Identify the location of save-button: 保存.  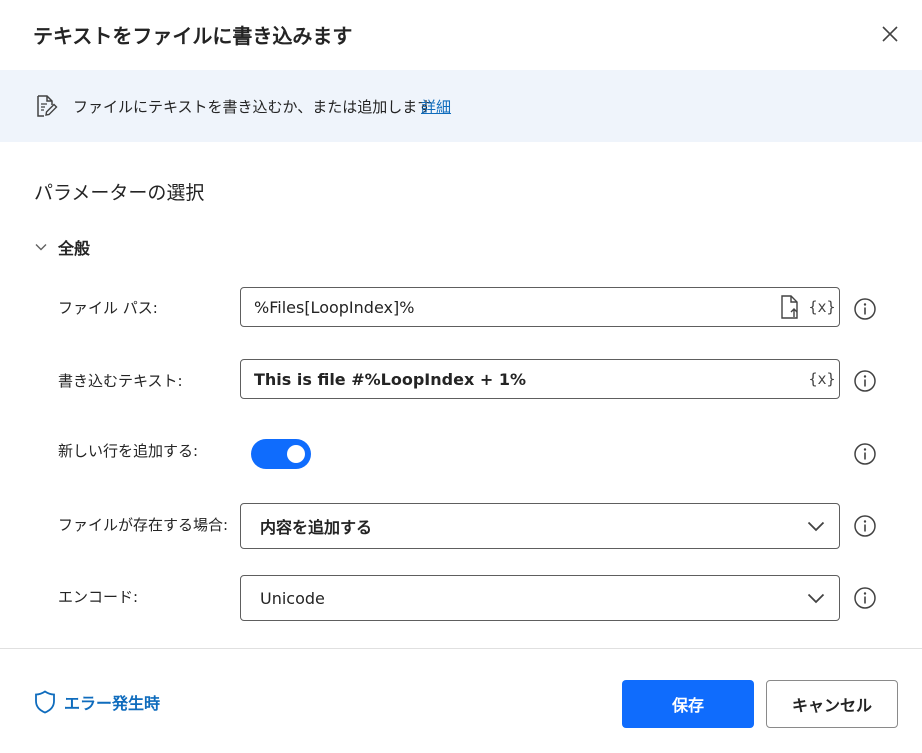
(688, 704).